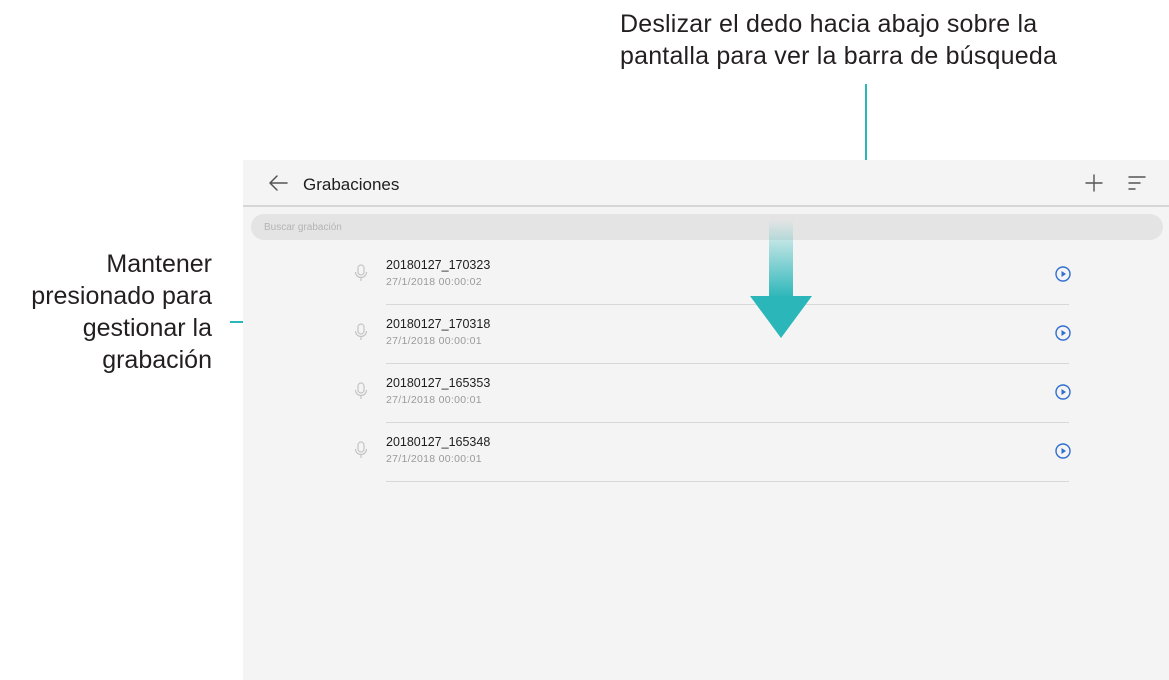 The width and height of the screenshot is (1169, 680). I want to click on recording-name: 20180127_170323, so click(438, 265).